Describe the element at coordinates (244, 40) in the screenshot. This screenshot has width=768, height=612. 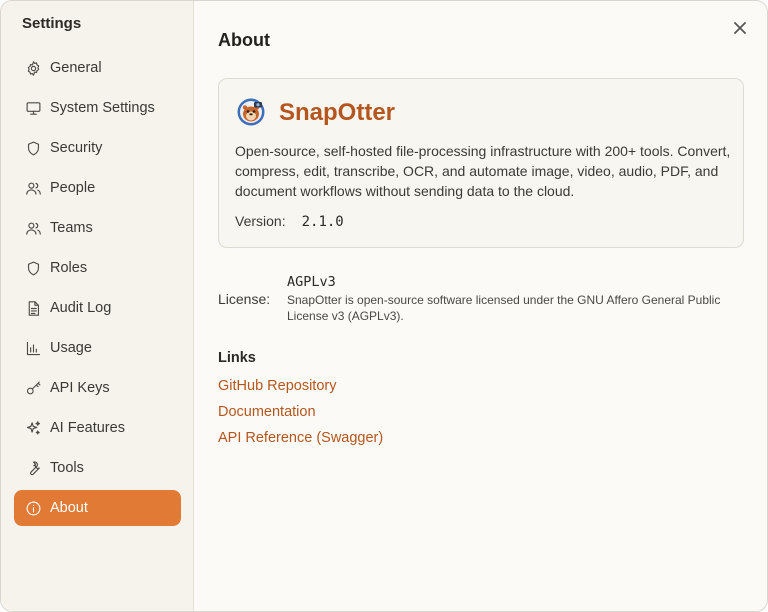
I see `page-title: About` at that location.